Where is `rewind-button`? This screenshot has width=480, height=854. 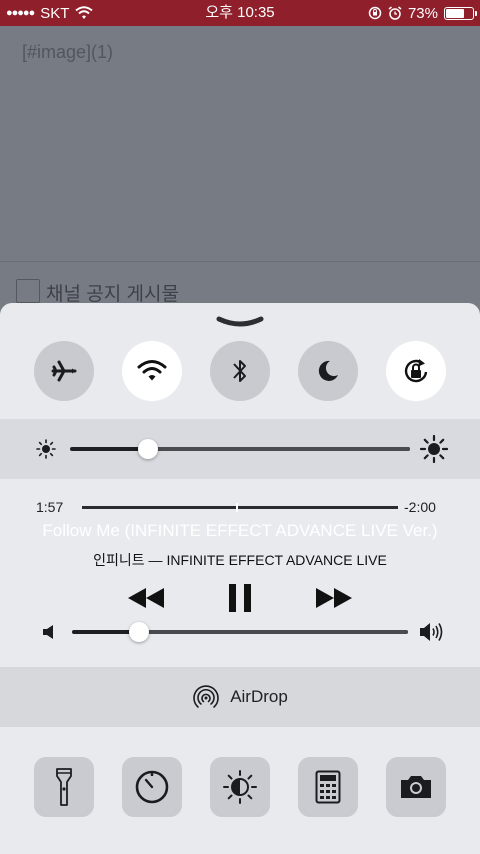
rewind-button is located at coordinates (146, 598).